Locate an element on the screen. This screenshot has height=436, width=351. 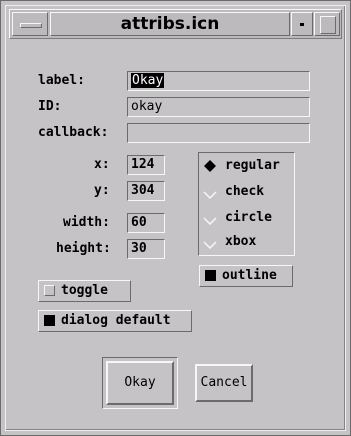
height-field-label: height: is located at coordinates (83, 248).